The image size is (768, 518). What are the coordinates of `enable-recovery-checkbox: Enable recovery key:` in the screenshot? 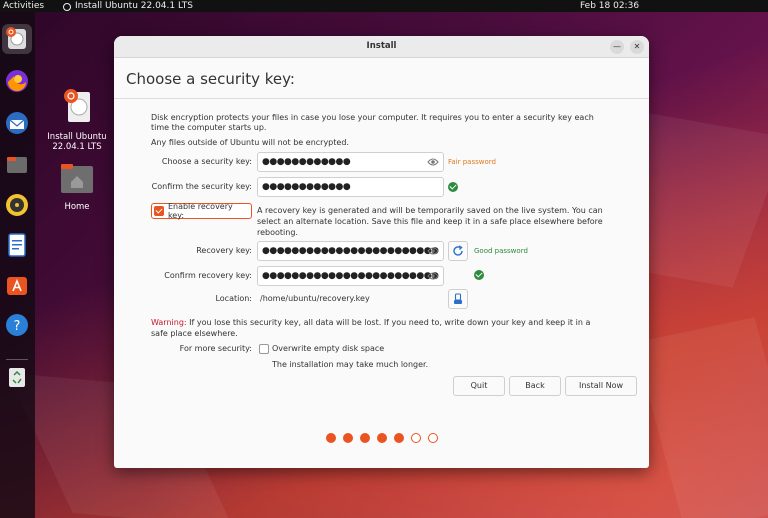 It's located at (201, 211).